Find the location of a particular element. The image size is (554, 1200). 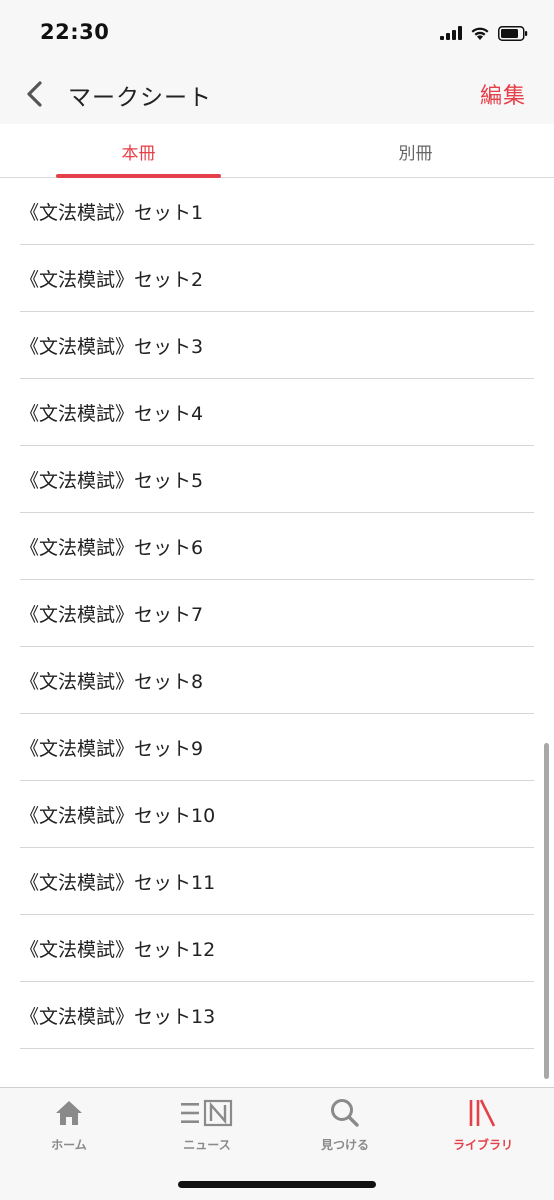

tab-bar-label: ホーム is located at coordinates (69, 1145).